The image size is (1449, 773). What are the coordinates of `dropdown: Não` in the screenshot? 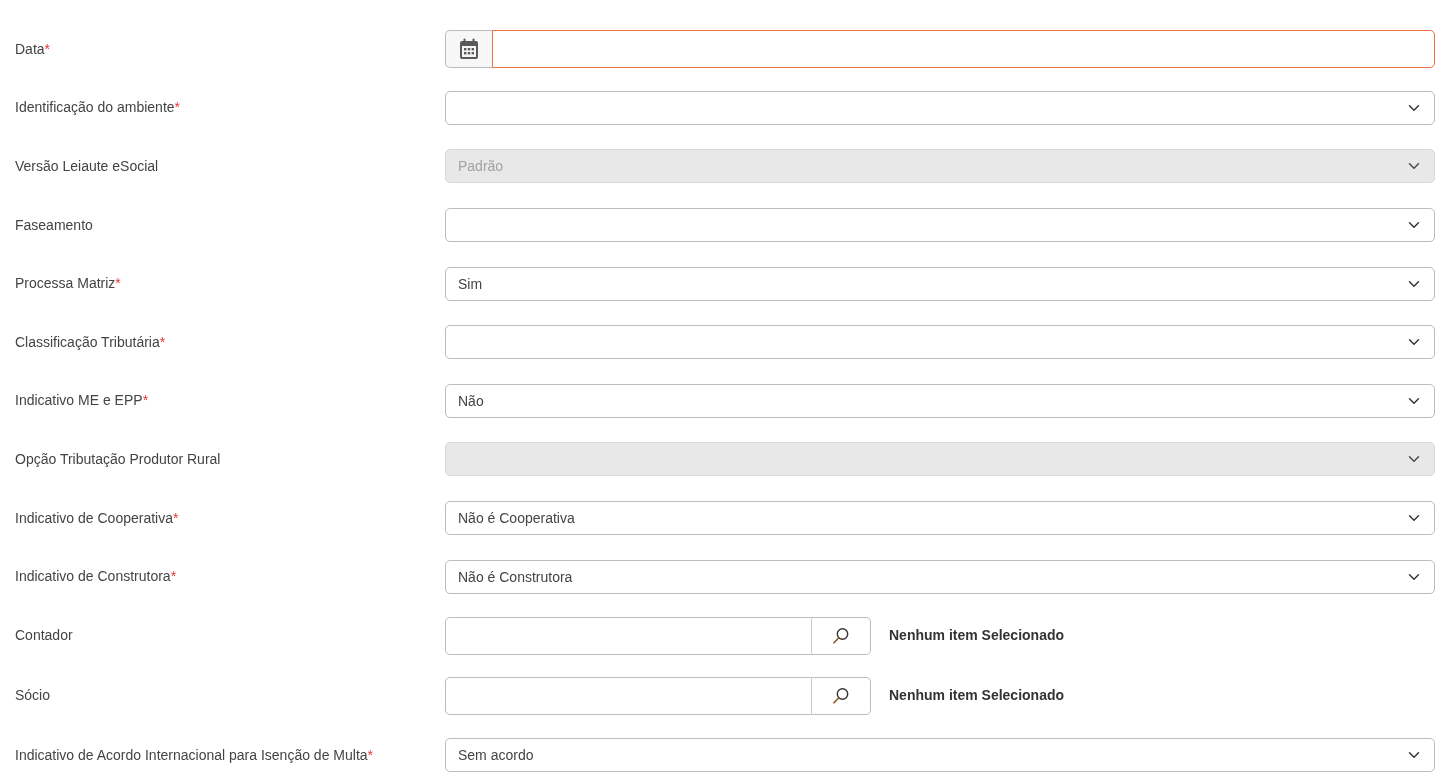 It's located at (940, 400).